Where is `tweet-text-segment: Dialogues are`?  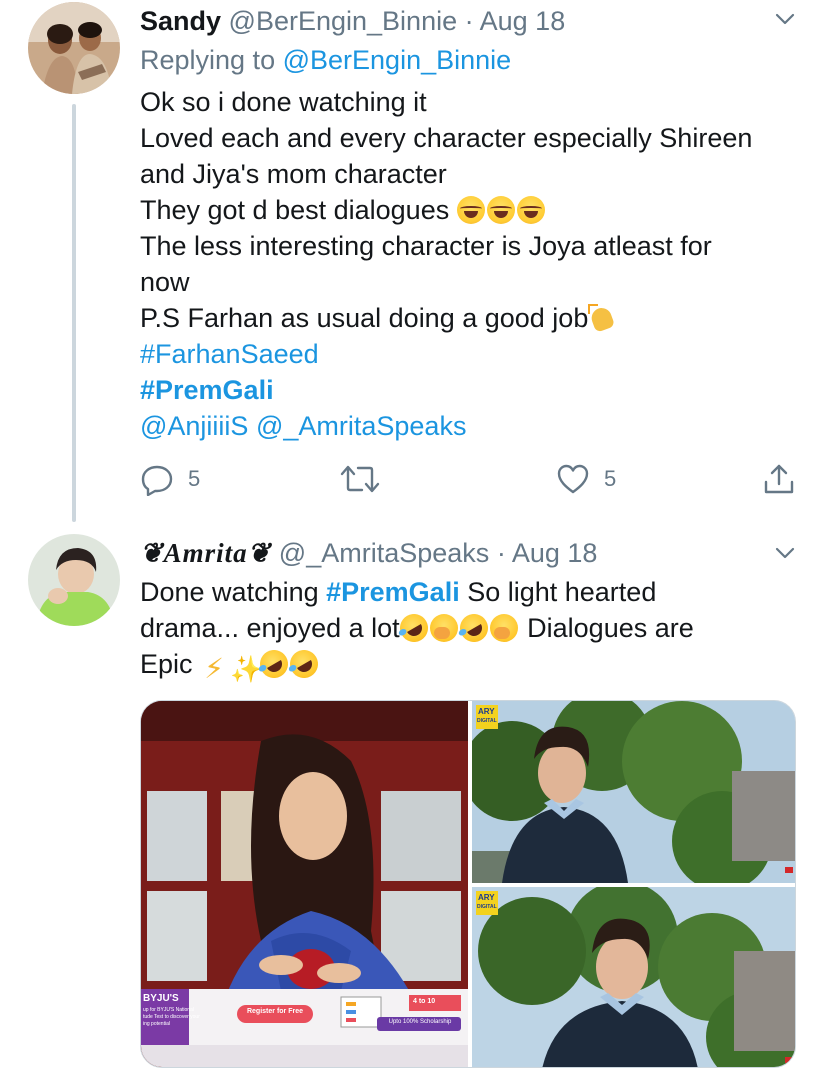
tweet-text-segment: Dialogues are is located at coordinates (606, 628).